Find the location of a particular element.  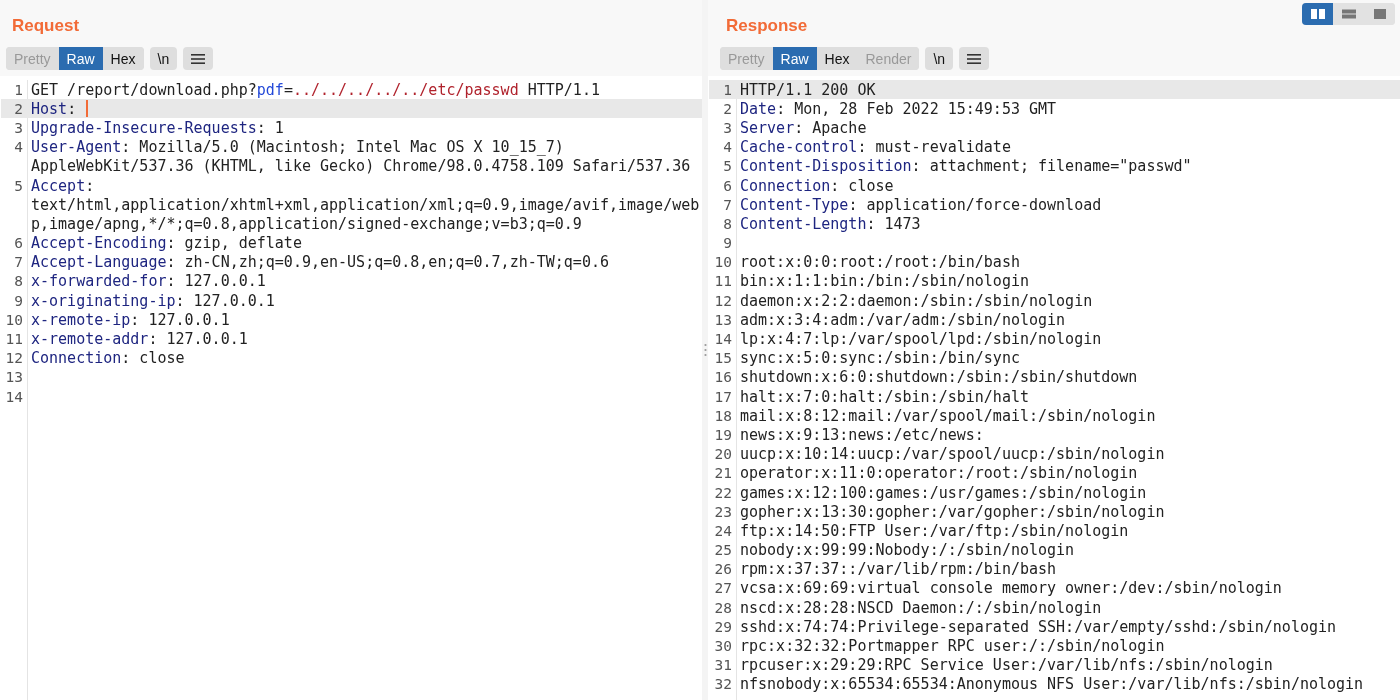

code-line: games:x:12:100:games:/usr/games:/sbin/nologin is located at coordinates (943, 492).